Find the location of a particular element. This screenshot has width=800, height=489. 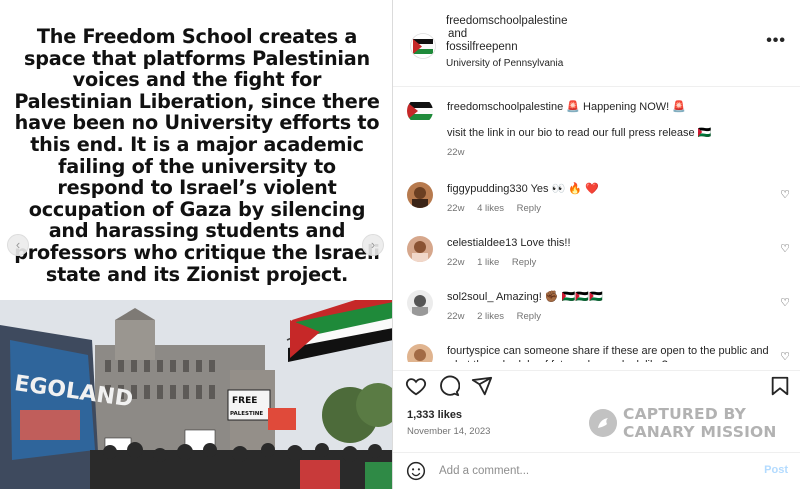

caption-username: freedomschoolpalestine is located at coordinates (505, 107).